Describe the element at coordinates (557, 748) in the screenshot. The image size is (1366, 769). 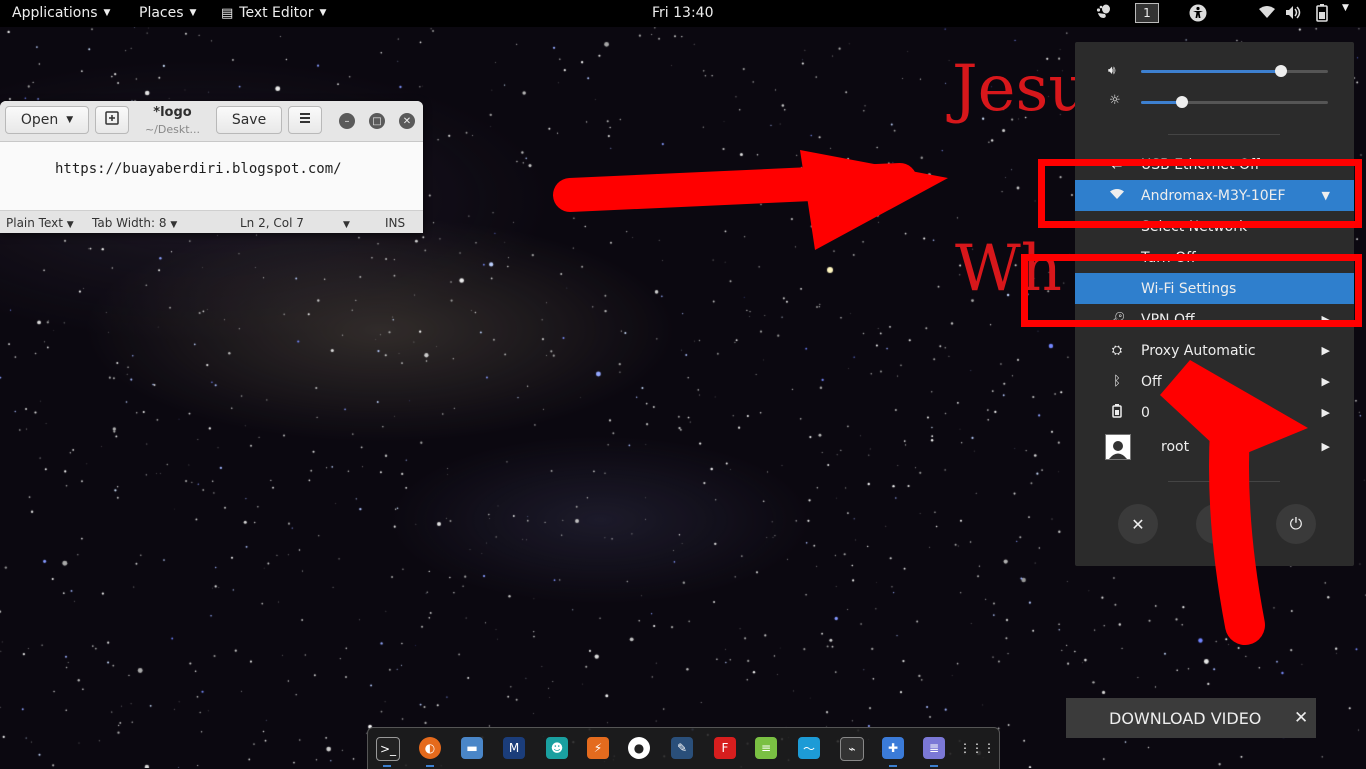
I see `armitage-icon: ☻` at that location.